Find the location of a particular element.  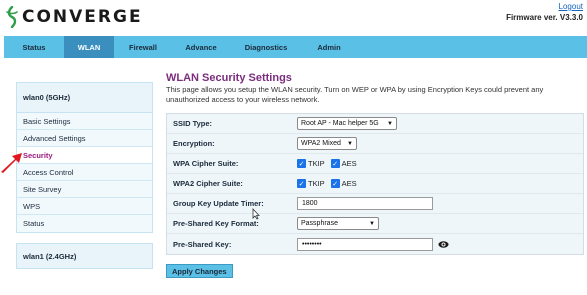

eye-icon is located at coordinates (443, 244).